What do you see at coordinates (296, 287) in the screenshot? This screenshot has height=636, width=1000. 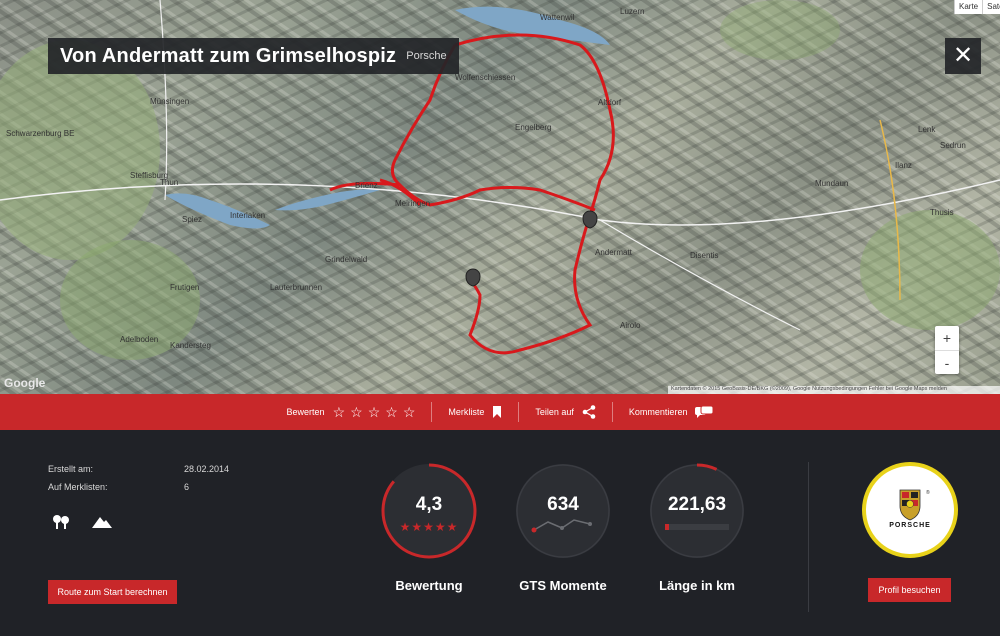 I see `place-label: Lauterbrunnen` at bounding box center [296, 287].